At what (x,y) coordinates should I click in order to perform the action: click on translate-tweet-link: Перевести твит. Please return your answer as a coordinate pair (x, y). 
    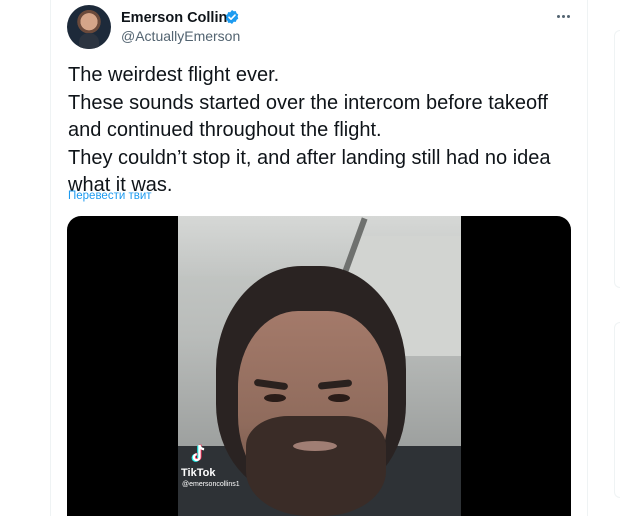
    Looking at the image, I should click on (110, 196).